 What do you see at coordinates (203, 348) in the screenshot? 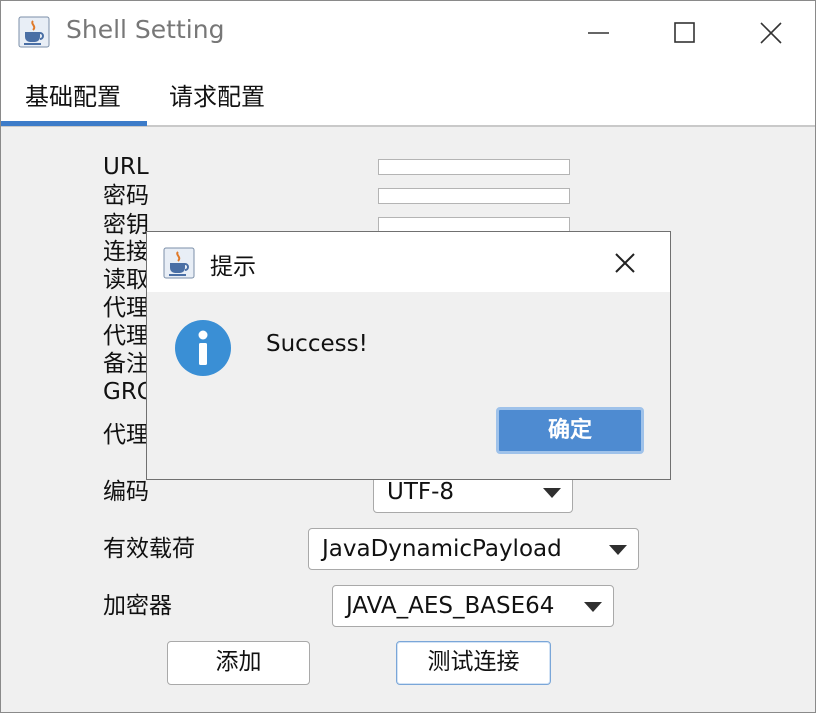
I see `info-icon` at bounding box center [203, 348].